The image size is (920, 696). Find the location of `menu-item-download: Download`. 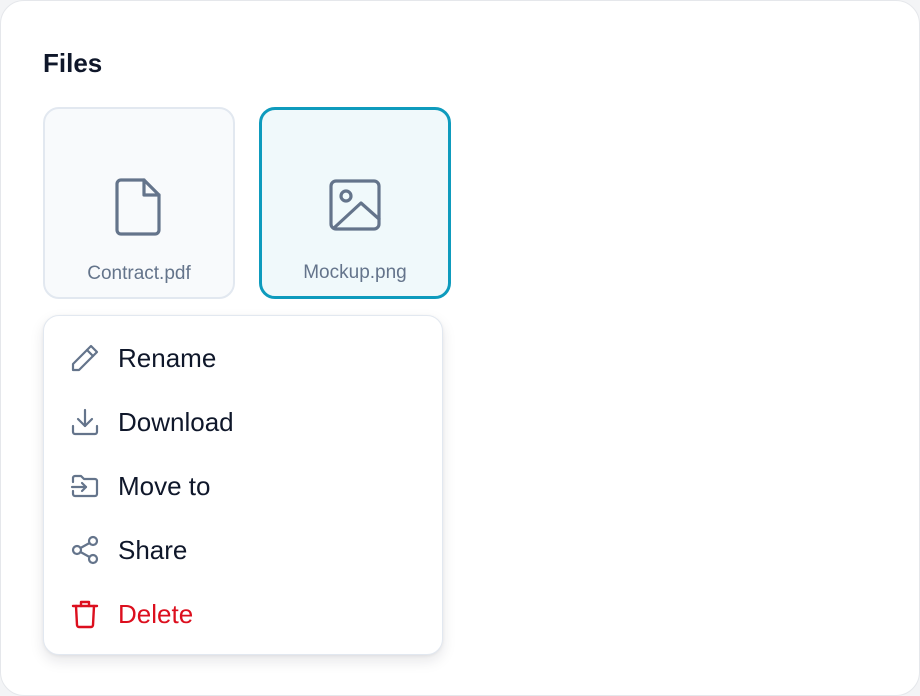

menu-item-download: Download is located at coordinates (243, 422).